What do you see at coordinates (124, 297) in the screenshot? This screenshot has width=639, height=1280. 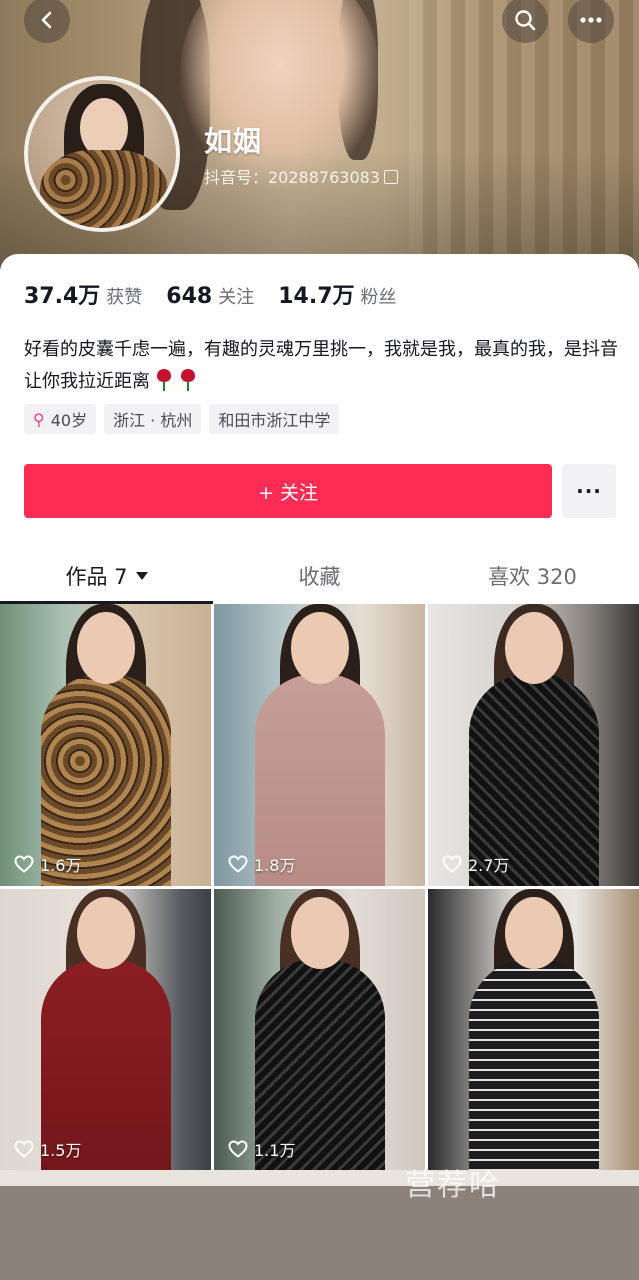 I see `likes-label: 获赞` at bounding box center [124, 297].